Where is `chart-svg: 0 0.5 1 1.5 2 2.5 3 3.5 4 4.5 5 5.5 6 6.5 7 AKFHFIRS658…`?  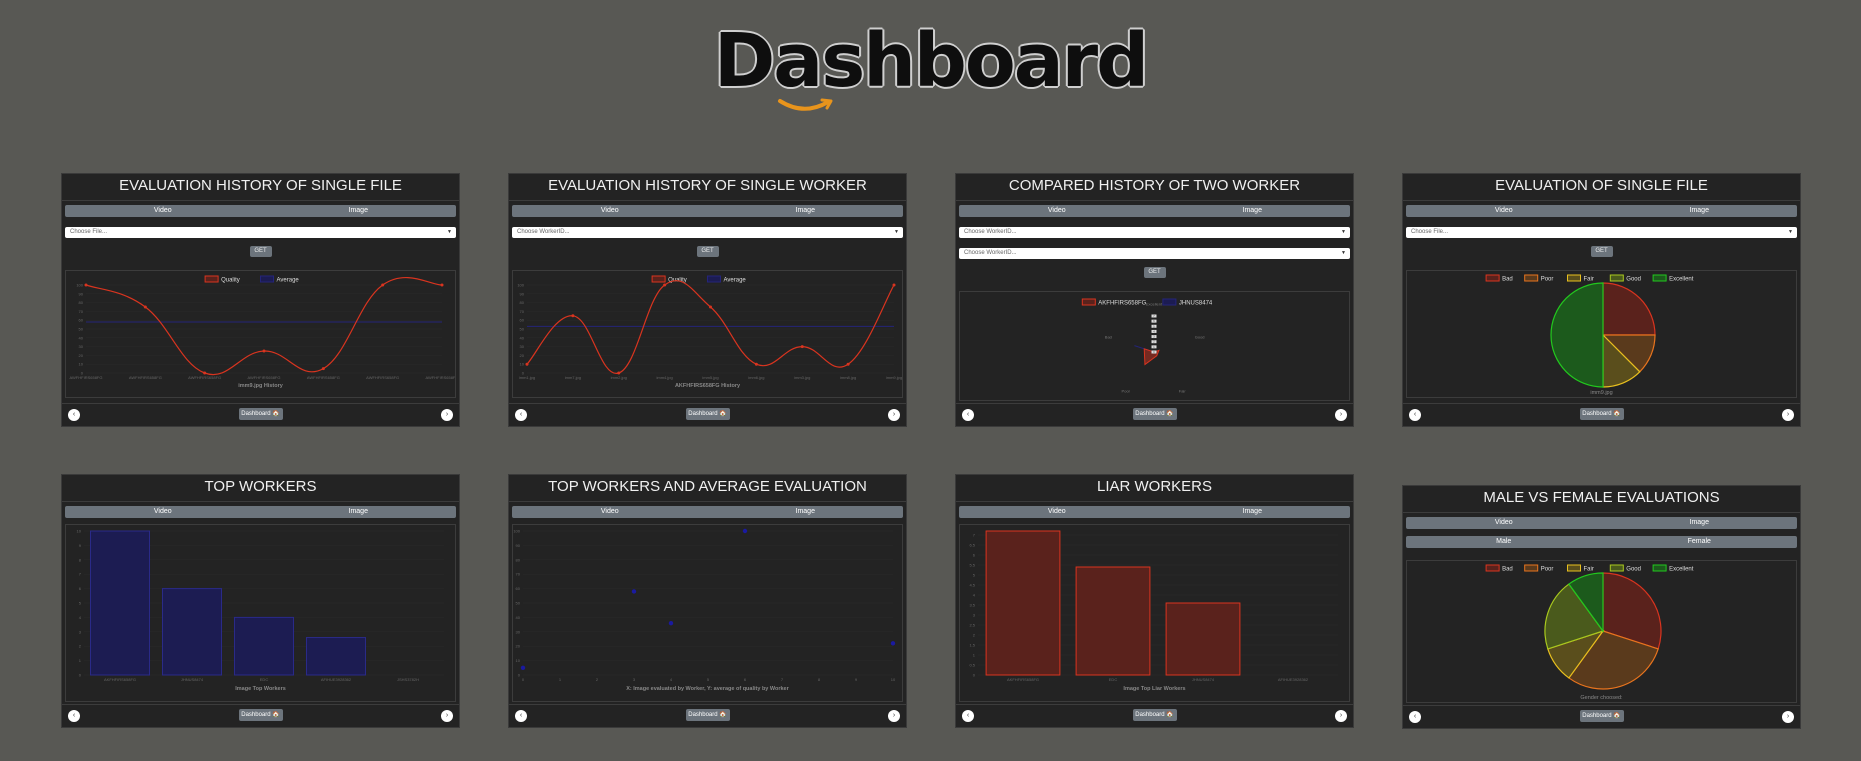
chart-svg: 0 0.5 1 1.5 2 2.5 3 3.5 4 4.5 5 5.5 6 6.5 7 AKFHFIRS658… is located at coordinates (1153, 611).